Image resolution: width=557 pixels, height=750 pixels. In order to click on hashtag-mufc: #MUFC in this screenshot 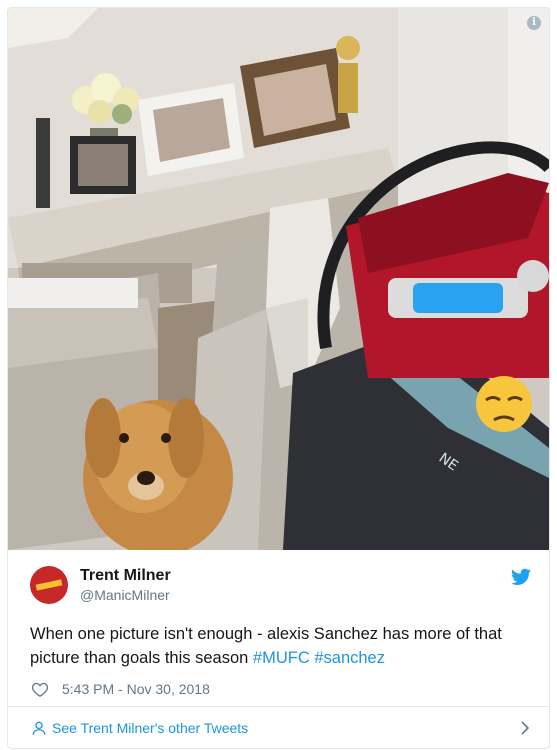, I will do `click(281, 658)`.